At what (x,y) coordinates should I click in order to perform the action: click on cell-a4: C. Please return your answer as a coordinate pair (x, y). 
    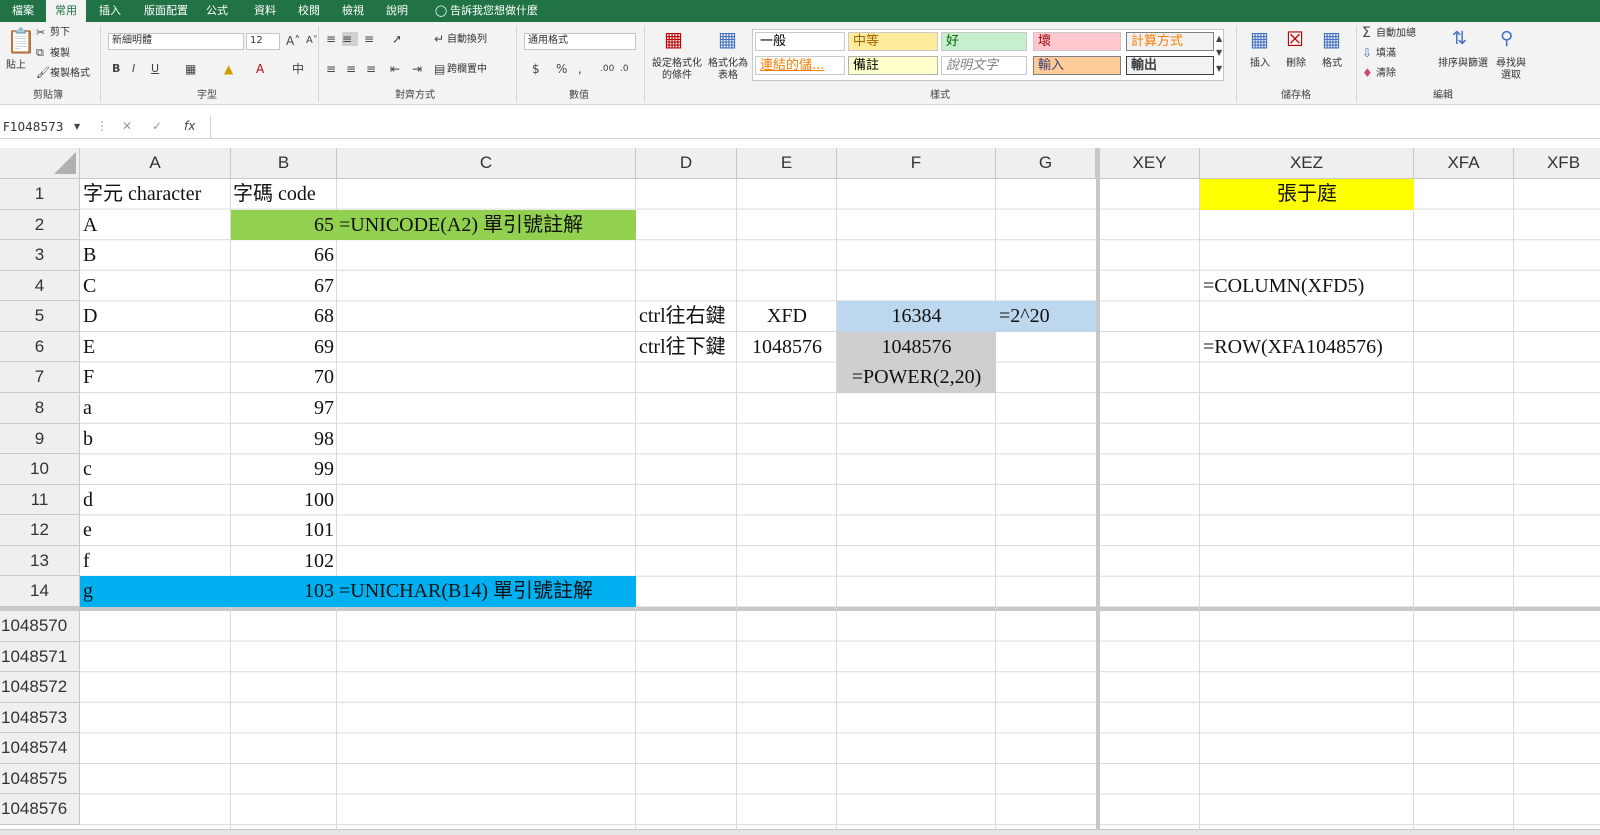
    Looking at the image, I should click on (89, 286).